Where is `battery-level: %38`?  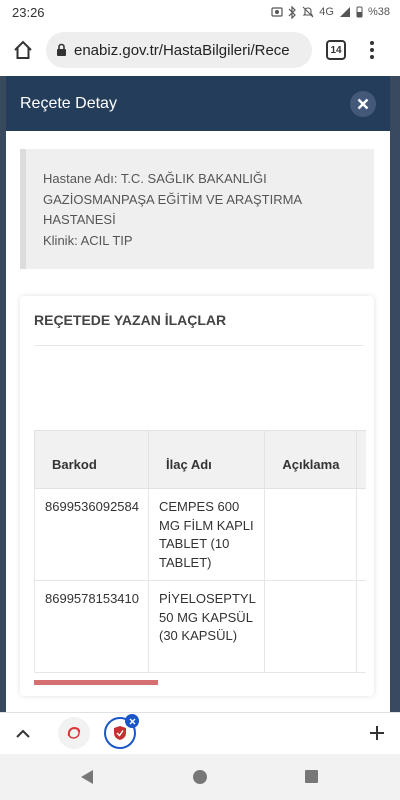 battery-level: %38 is located at coordinates (378, 12).